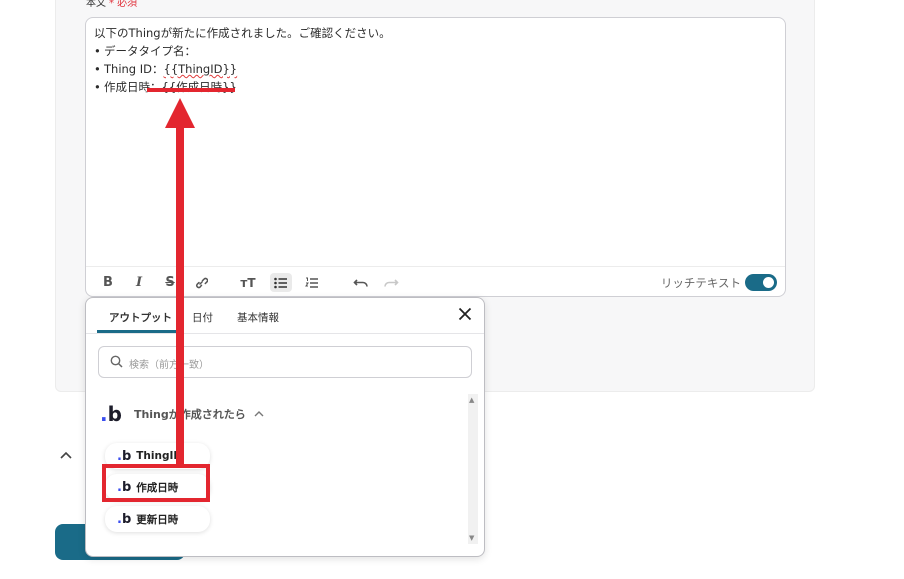 Image resolution: width=904 pixels, height=579 pixels. What do you see at coordinates (180, 281) in the screenshot?
I see `annotation-arrow` at bounding box center [180, 281].